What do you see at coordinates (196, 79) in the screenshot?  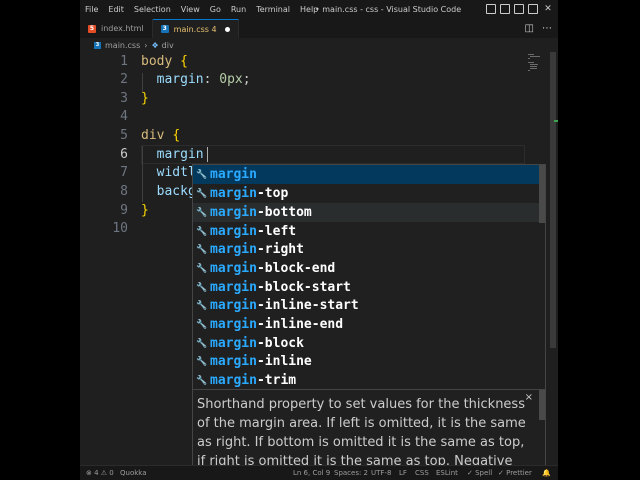 I see `code-line-2: margin: 0px;` at bounding box center [196, 79].